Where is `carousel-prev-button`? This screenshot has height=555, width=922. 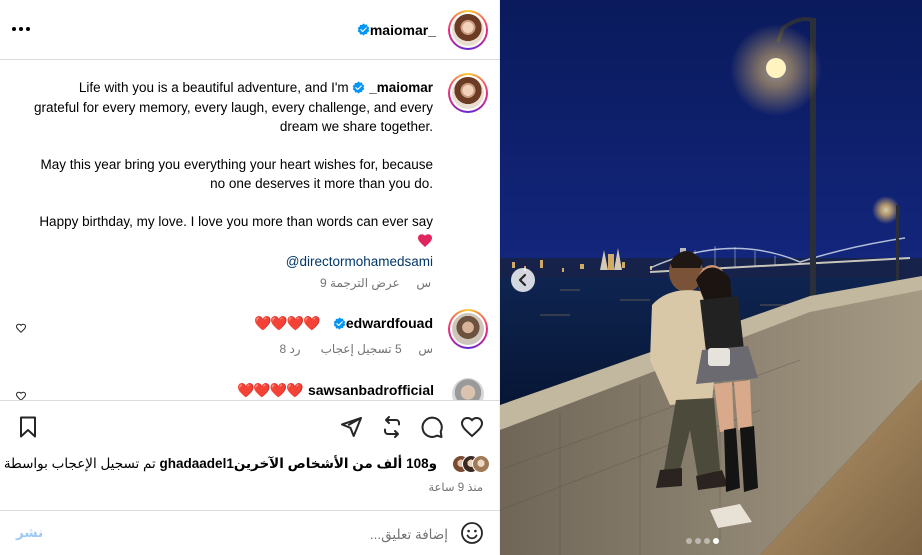 carousel-prev-button is located at coordinates (523, 280).